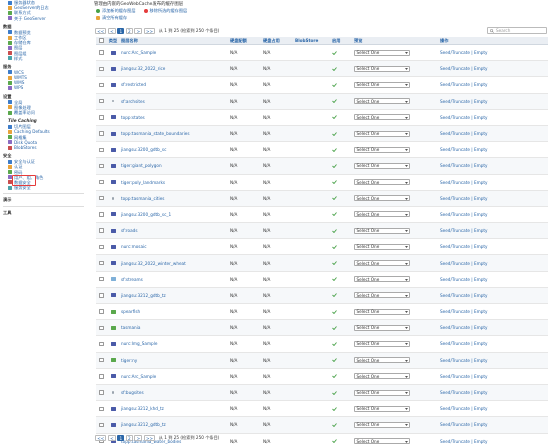  What do you see at coordinates (45, 112) in the screenshot?
I see `sidebar-item: 覆盖率访问` at bounding box center [45, 112].